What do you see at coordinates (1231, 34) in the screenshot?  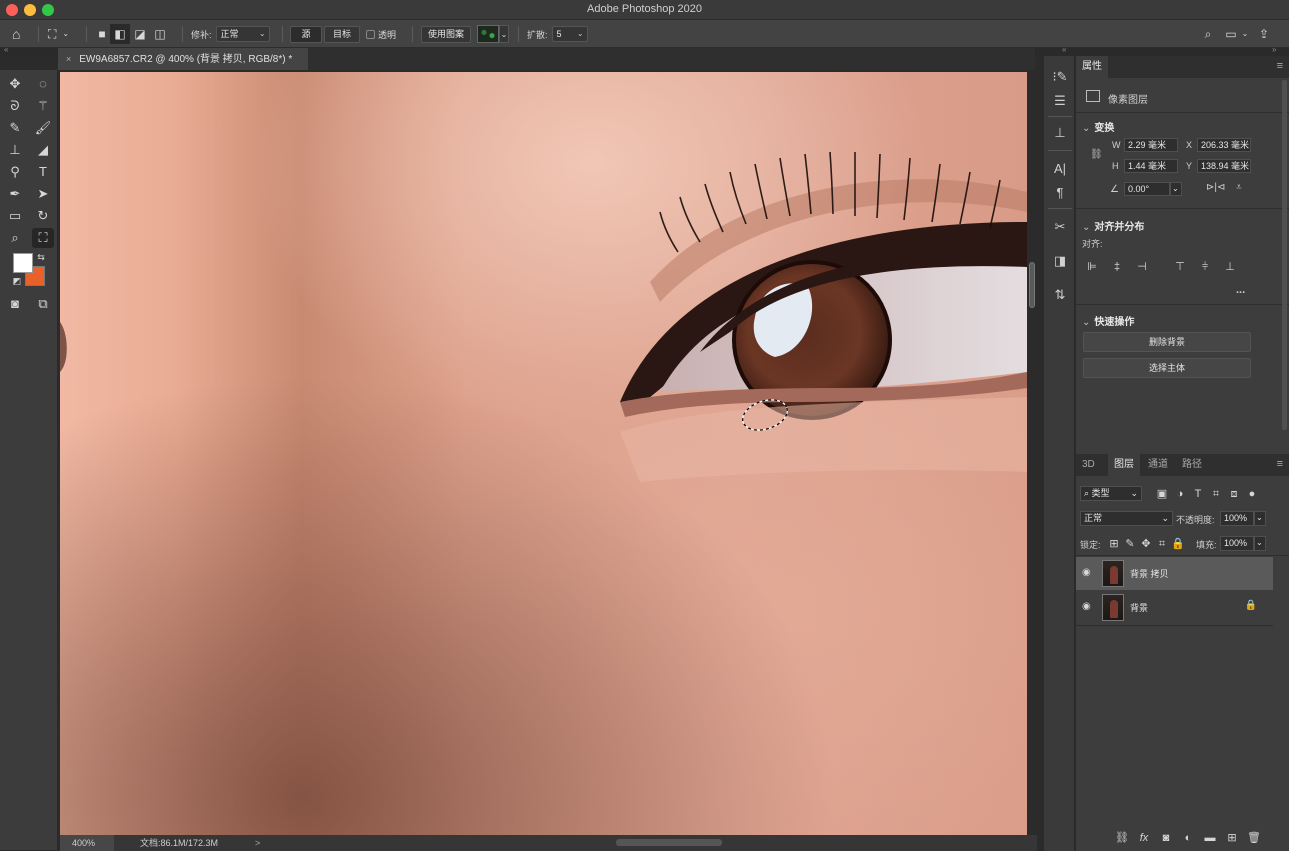 I see `workspace-icon: ▭` at bounding box center [1231, 34].